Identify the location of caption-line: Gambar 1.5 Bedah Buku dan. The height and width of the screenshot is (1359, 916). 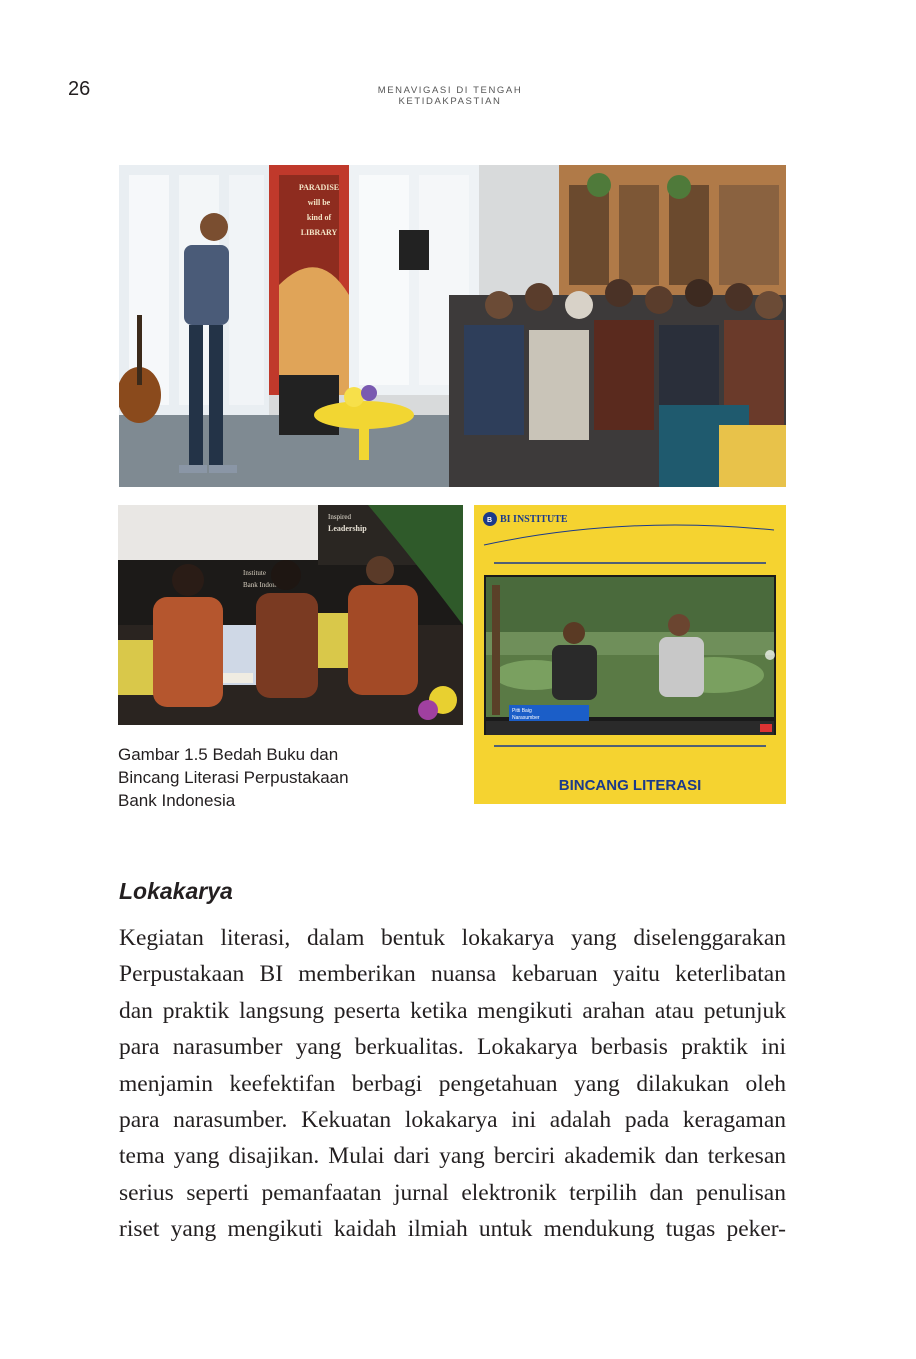
(228, 754).